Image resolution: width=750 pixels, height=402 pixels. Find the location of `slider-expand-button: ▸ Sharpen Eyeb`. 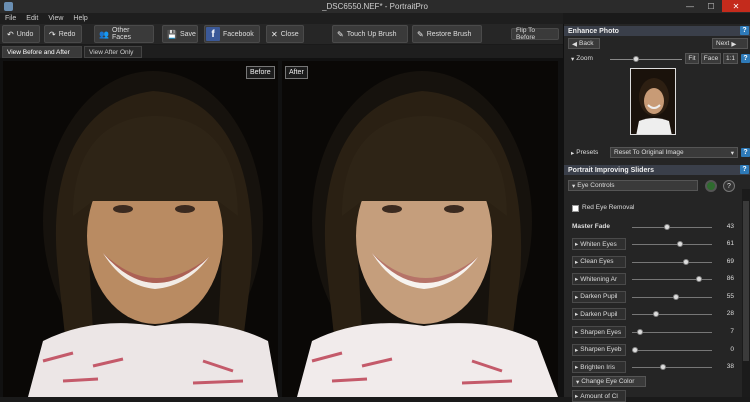

slider-expand-button: ▸ Sharpen Eyeb is located at coordinates (599, 349).